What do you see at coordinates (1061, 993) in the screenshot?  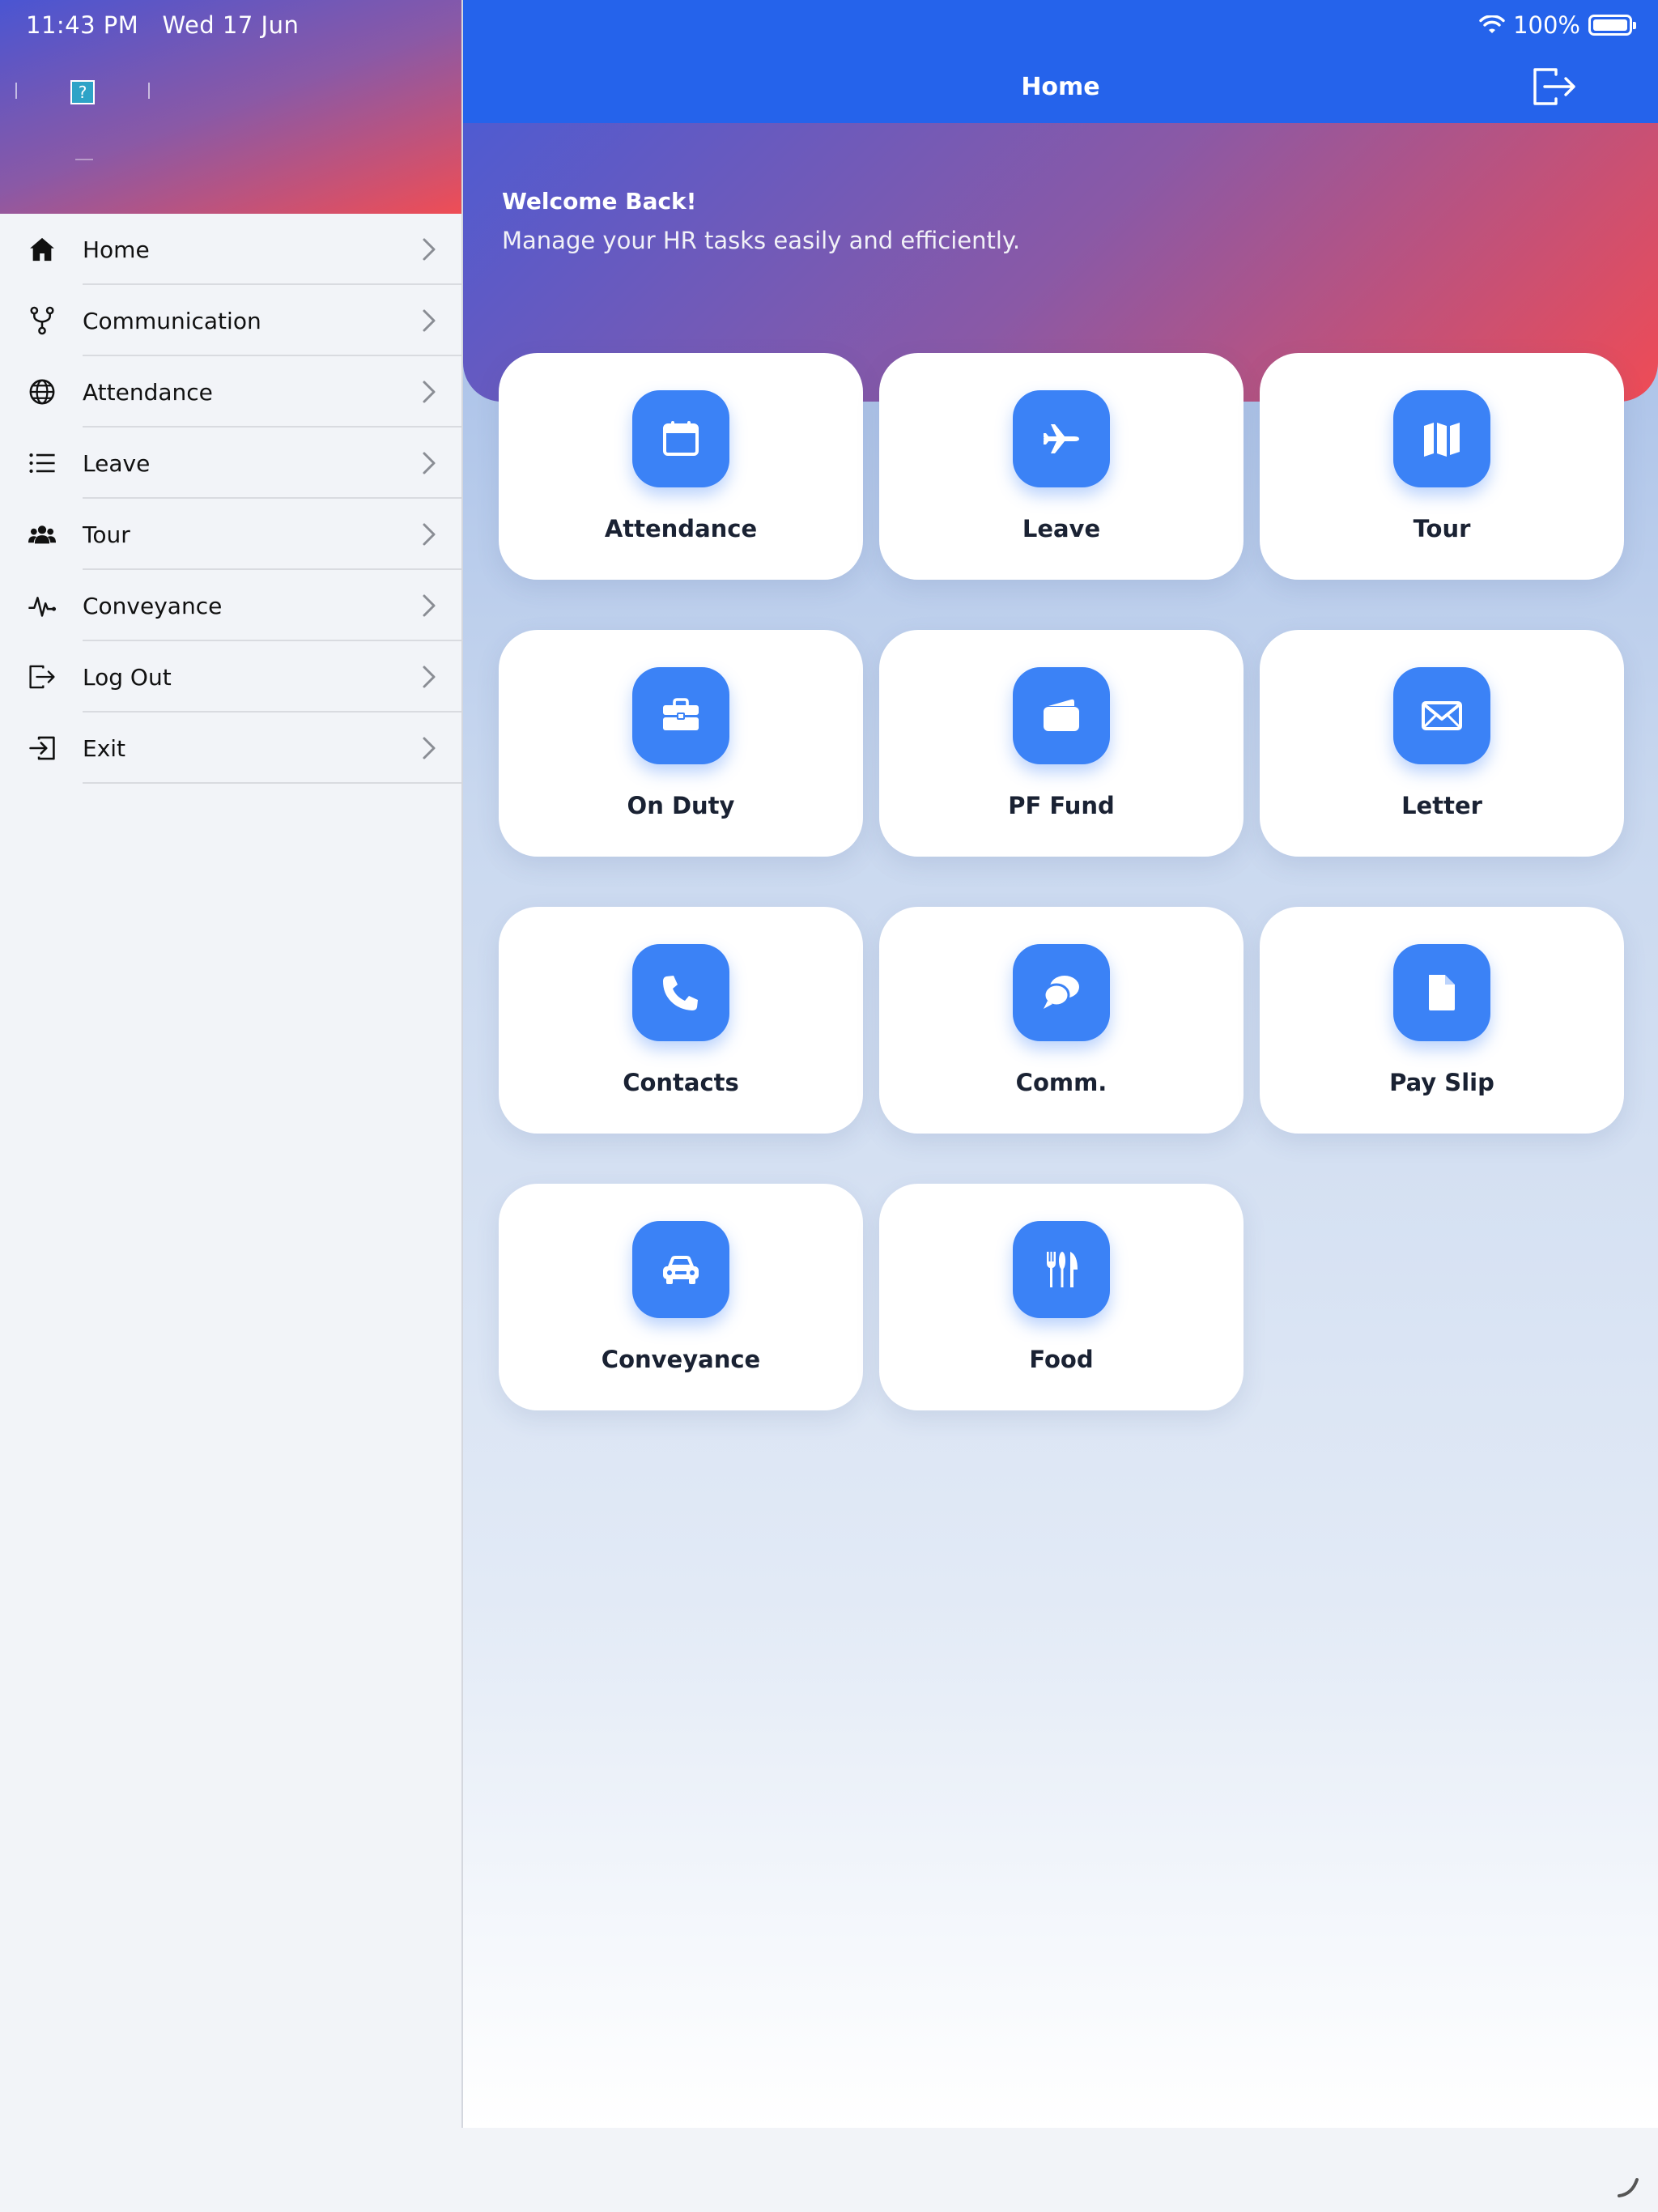 I see `chat-icon` at bounding box center [1061, 993].